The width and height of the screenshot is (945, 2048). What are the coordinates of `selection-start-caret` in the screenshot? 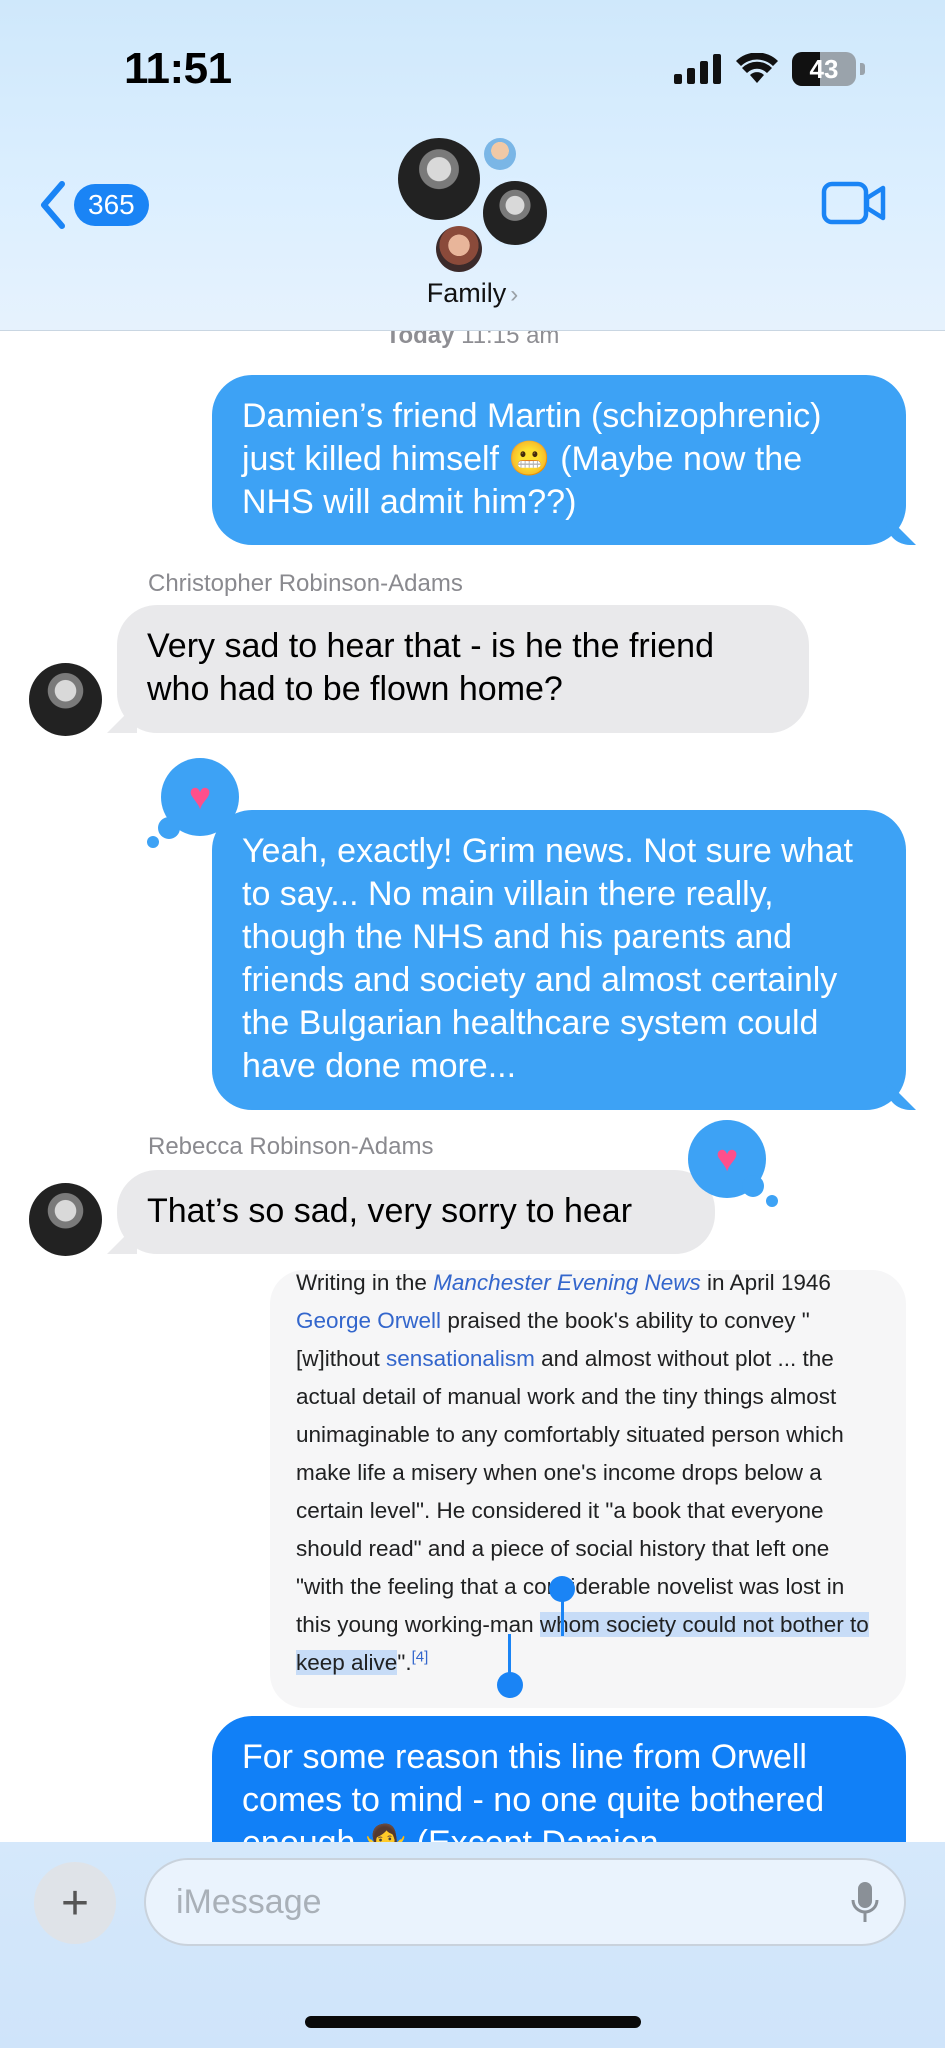 It's located at (562, 1614).